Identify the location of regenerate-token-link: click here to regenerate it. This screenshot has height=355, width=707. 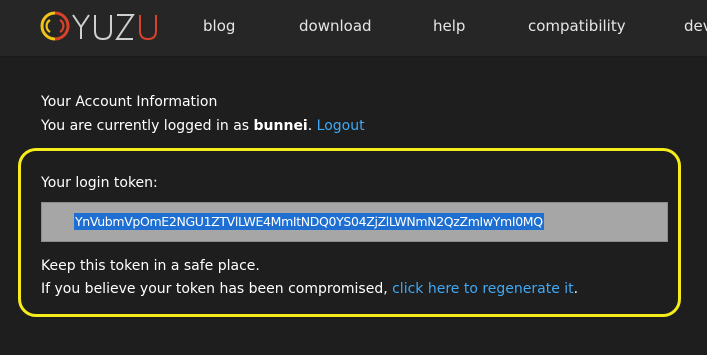
(483, 289).